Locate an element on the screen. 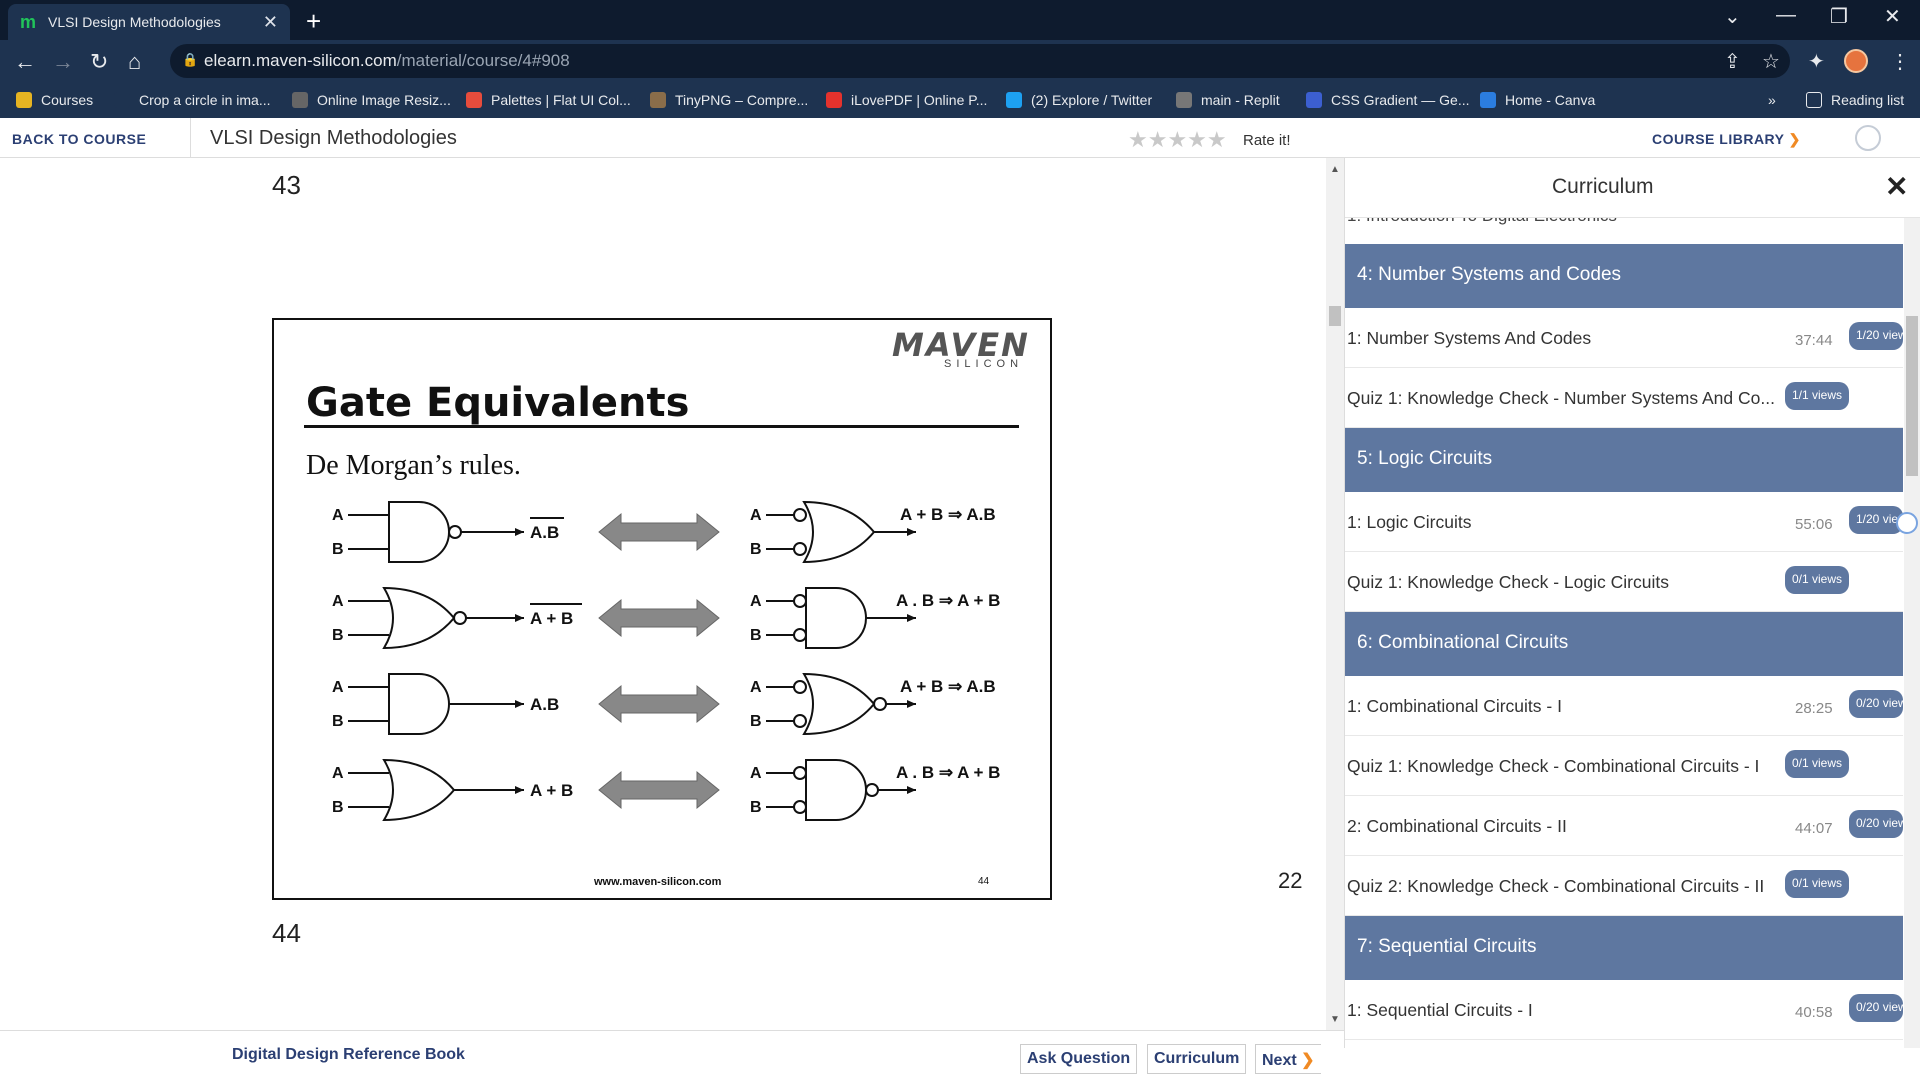 The width and height of the screenshot is (1920, 1080). profile-avatar is located at coordinates (1856, 61).